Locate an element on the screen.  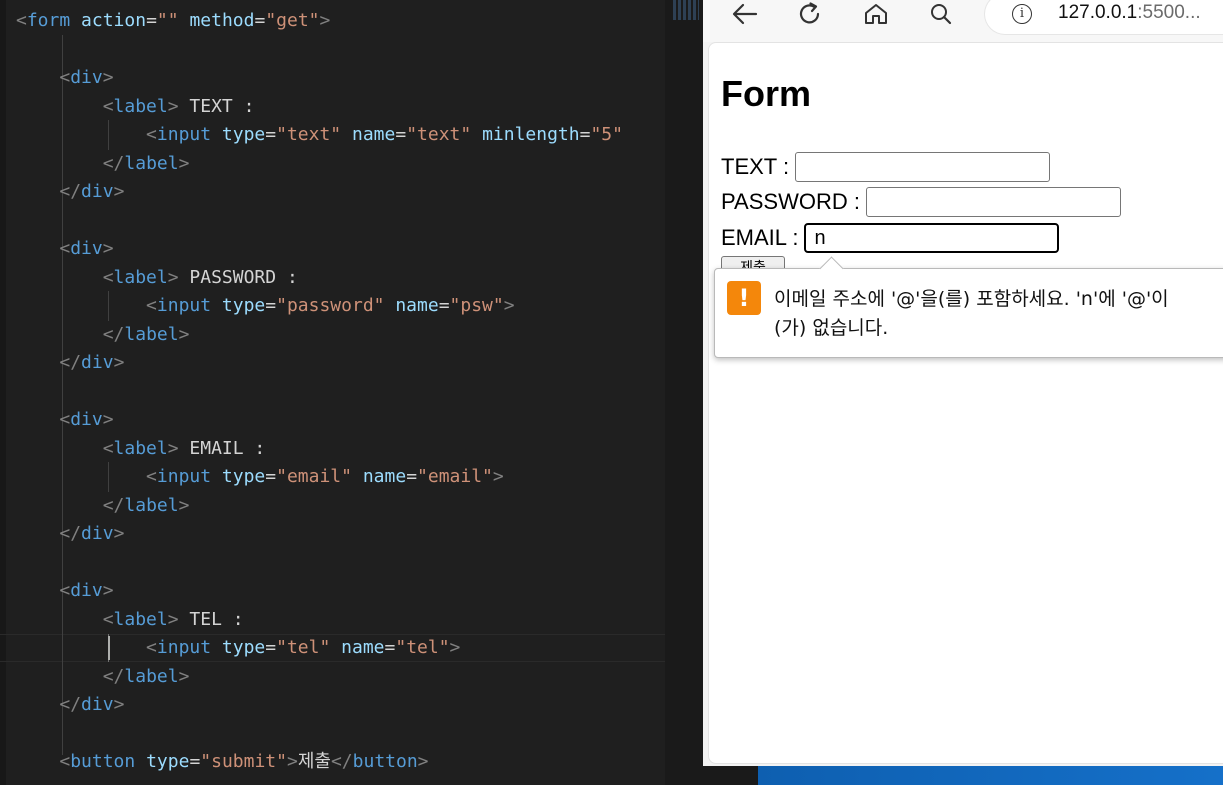
code-line: <input type="tel" name="tel"> is located at coordinates (238, 648).